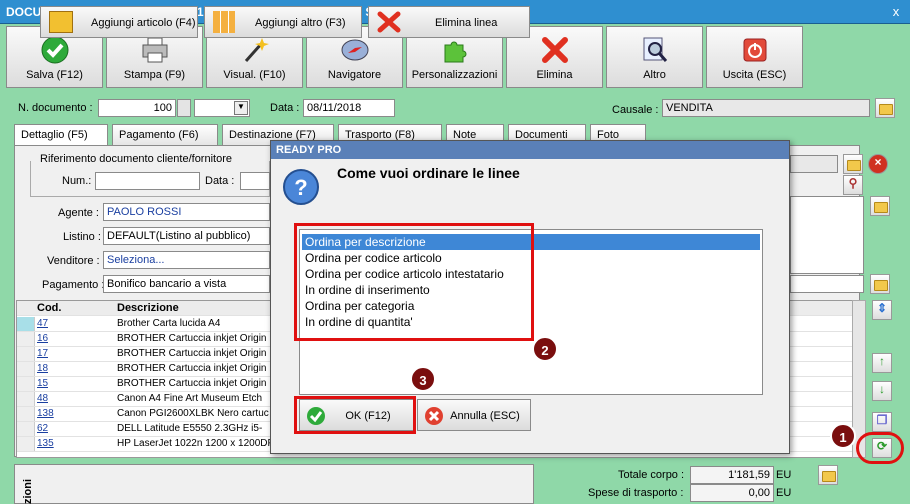 Image resolution: width=910 pixels, height=504 pixels. Describe the element at coordinates (434, 416) in the screenshot. I see `cancel-x-icon` at that location.